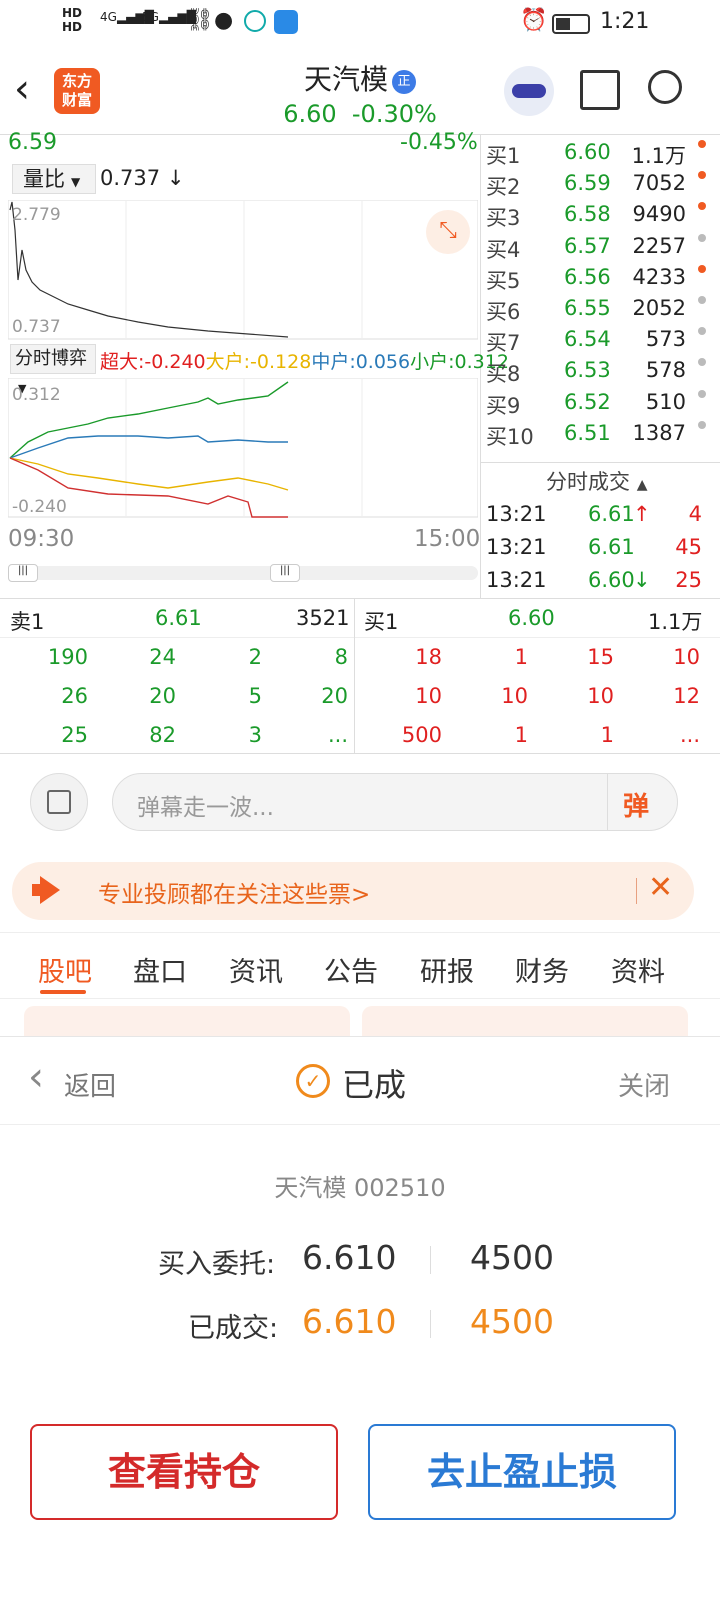 The image size is (720, 1600). Describe the element at coordinates (665, 370) in the screenshot. I see `level-volume: 578` at that location.